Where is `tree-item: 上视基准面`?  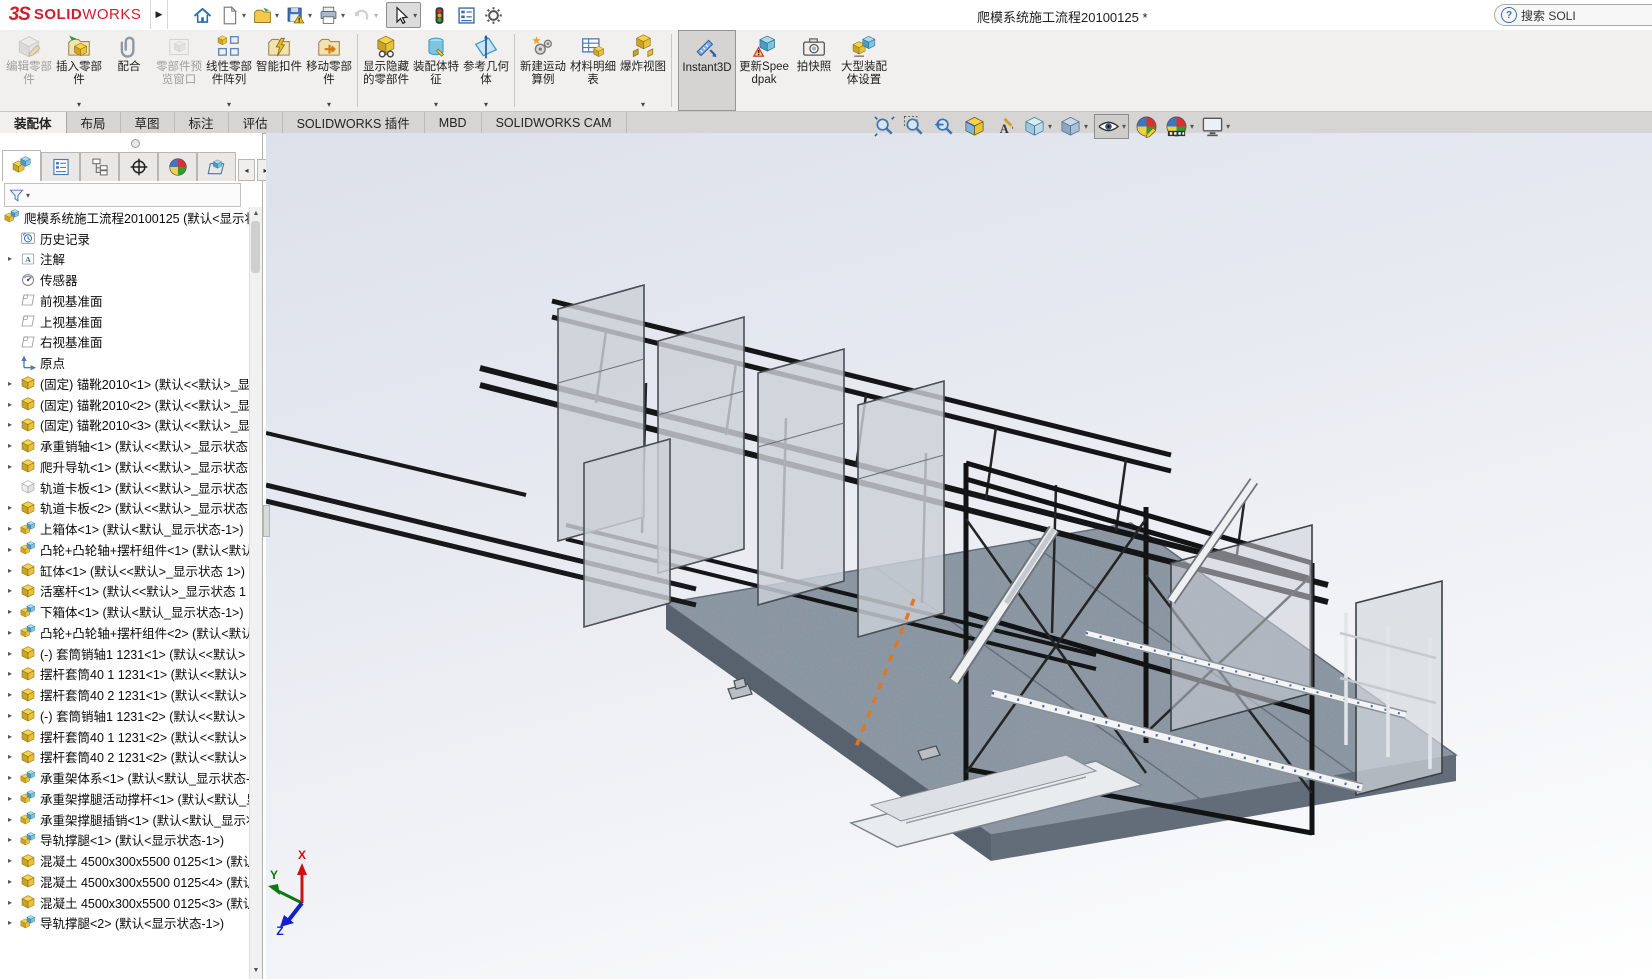 tree-item: 上视基准面 is located at coordinates (125, 321).